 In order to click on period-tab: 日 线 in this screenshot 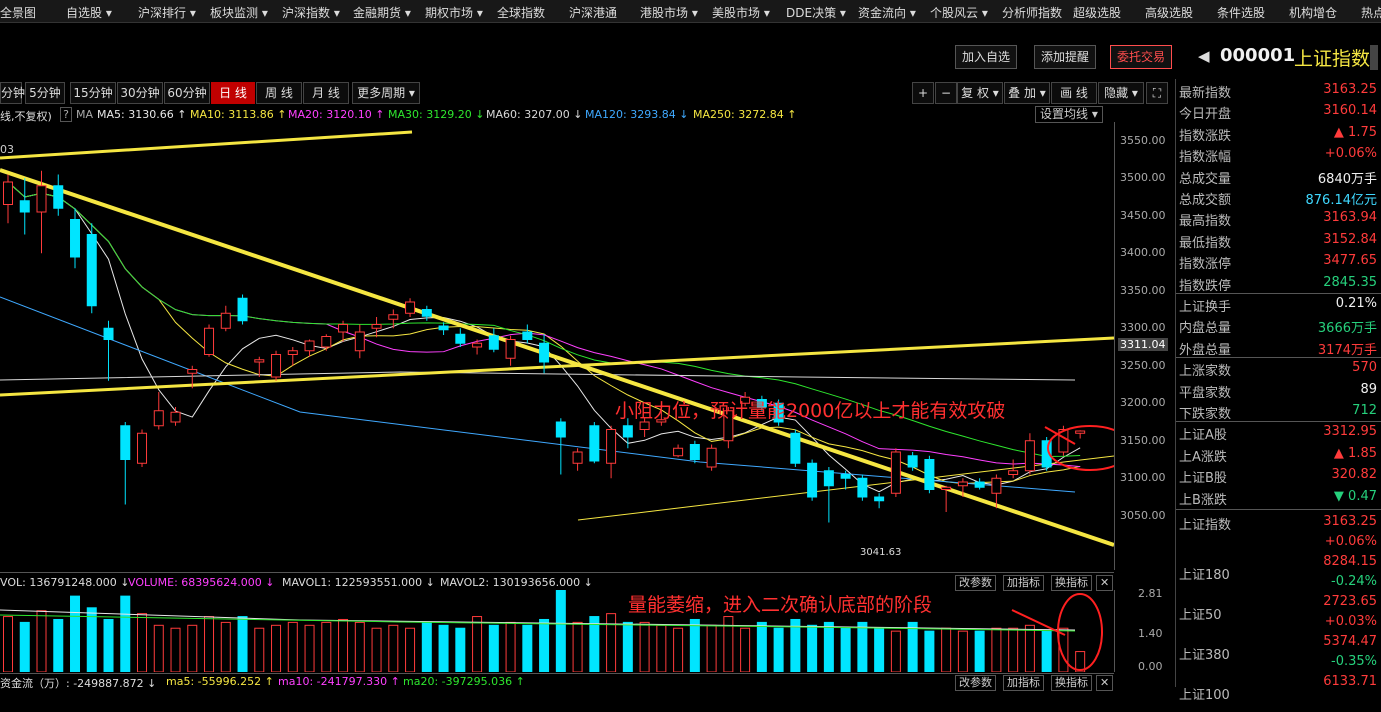, I will do `click(233, 93)`.